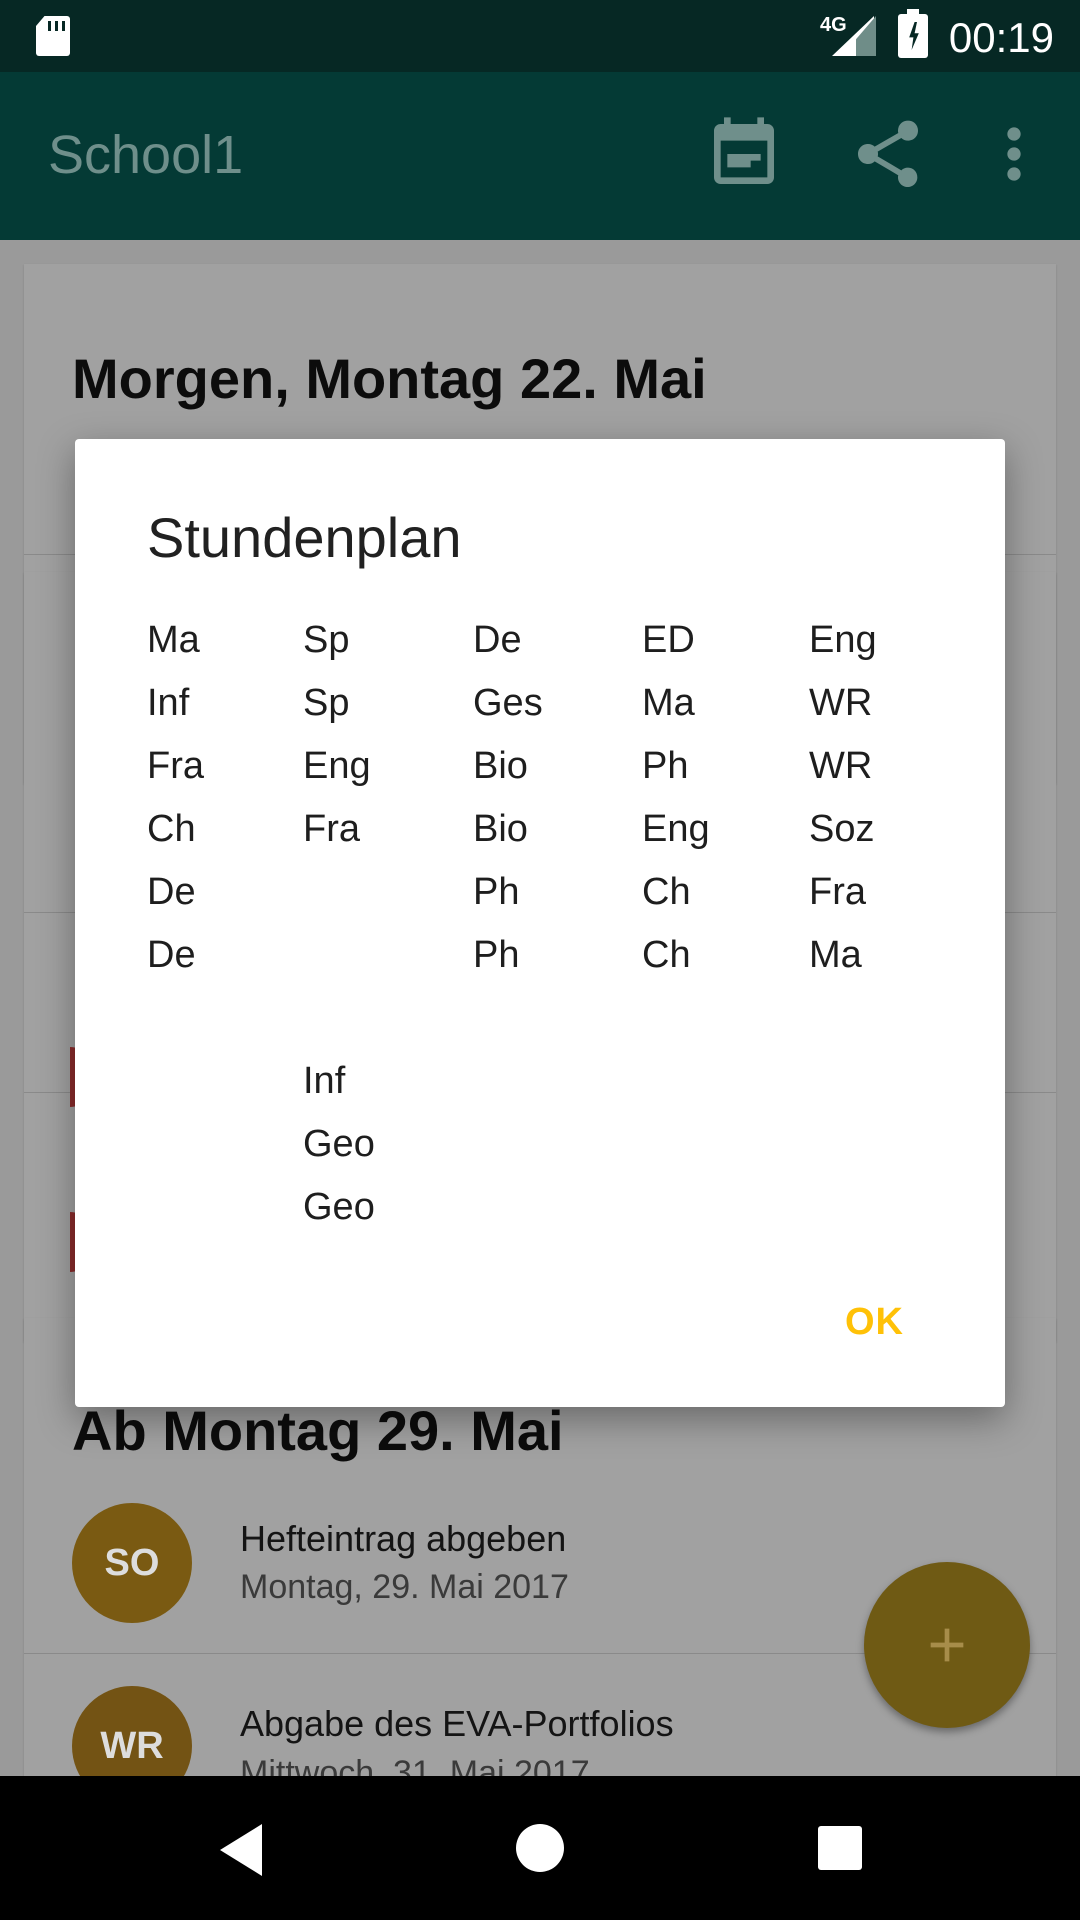 The width and height of the screenshot is (1080, 1920). What do you see at coordinates (744, 154) in the screenshot?
I see `calendar-icon` at bounding box center [744, 154].